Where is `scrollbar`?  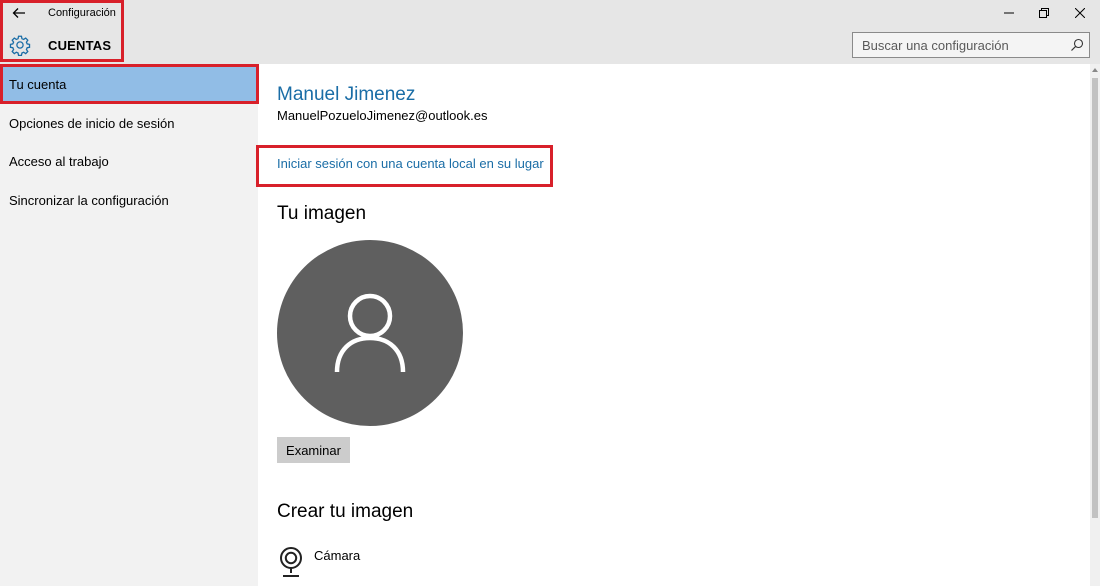
scrollbar is located at coordinates (1095, 325).